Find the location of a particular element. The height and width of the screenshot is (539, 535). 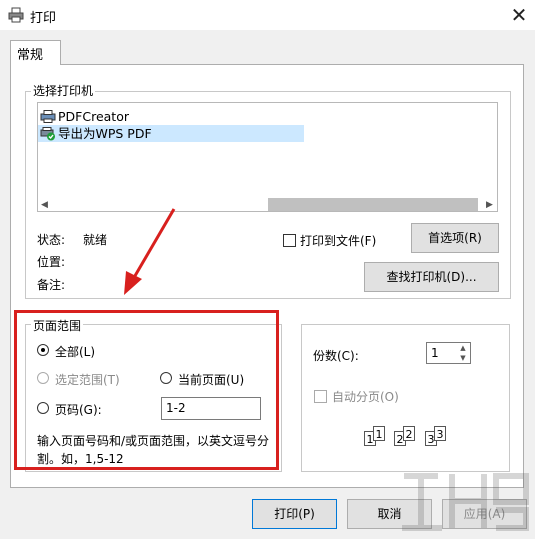

status-value: 就绪 is located at coordinates (95, 240).